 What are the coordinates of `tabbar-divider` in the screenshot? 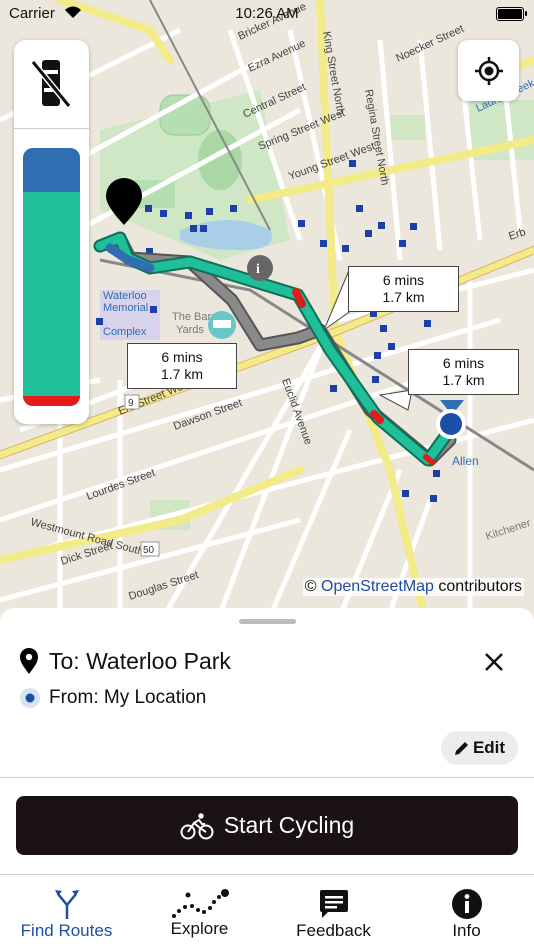 It's located at (267, 874).